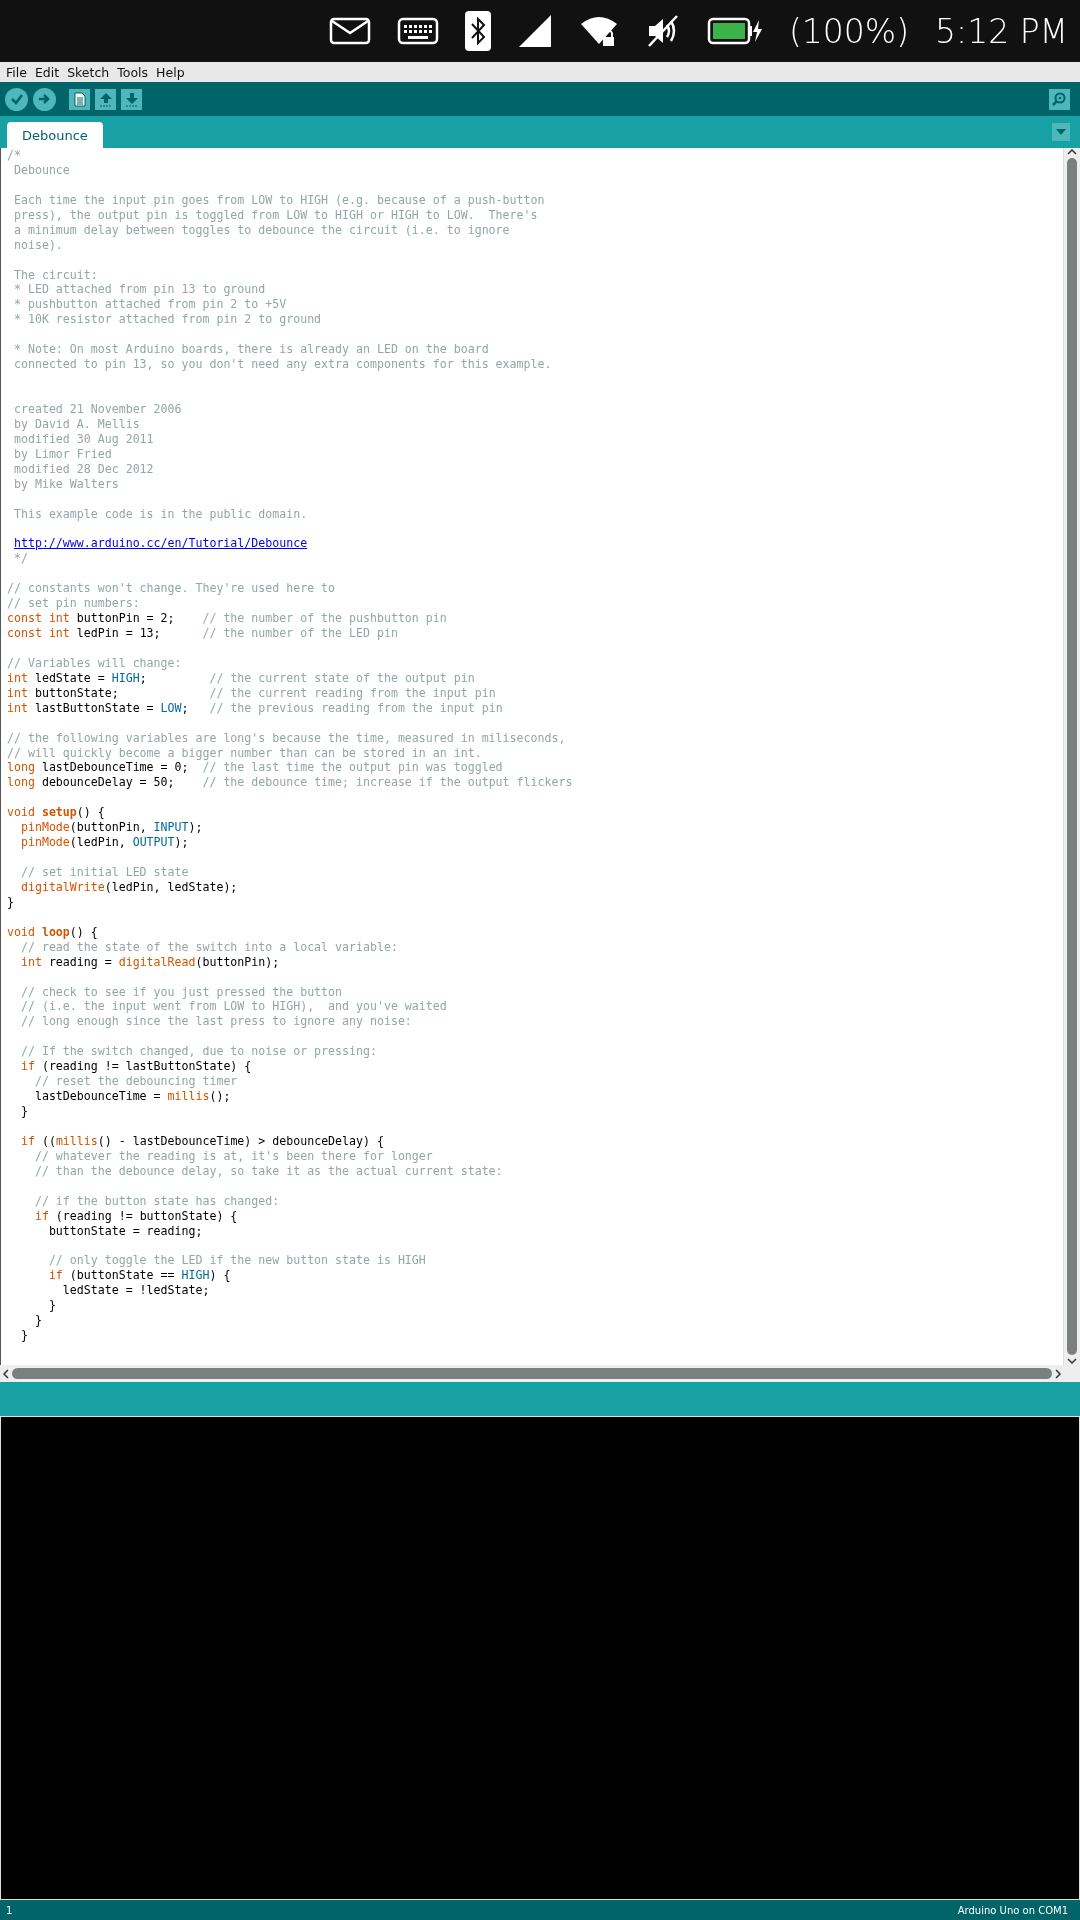 This screenshot has width=1080, height=1920. Describe the element at coordinates (181, 992) in the screenshot. I see `code-line: // check to see if you just pressed the button` at that location.